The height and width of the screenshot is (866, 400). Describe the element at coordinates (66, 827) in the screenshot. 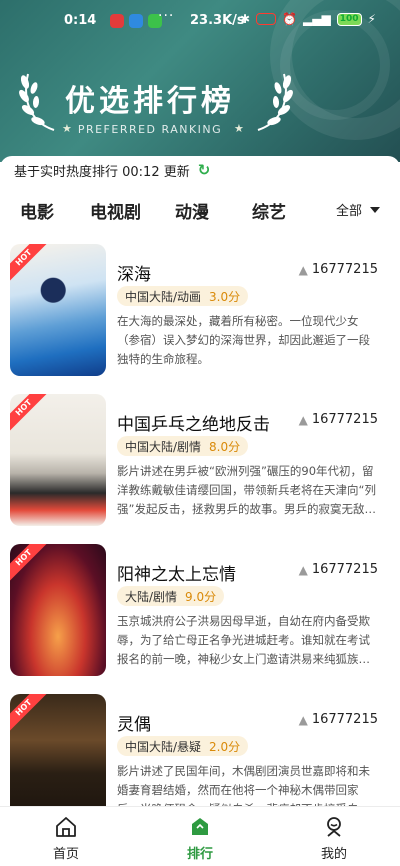

I see `home-icon` at that location.